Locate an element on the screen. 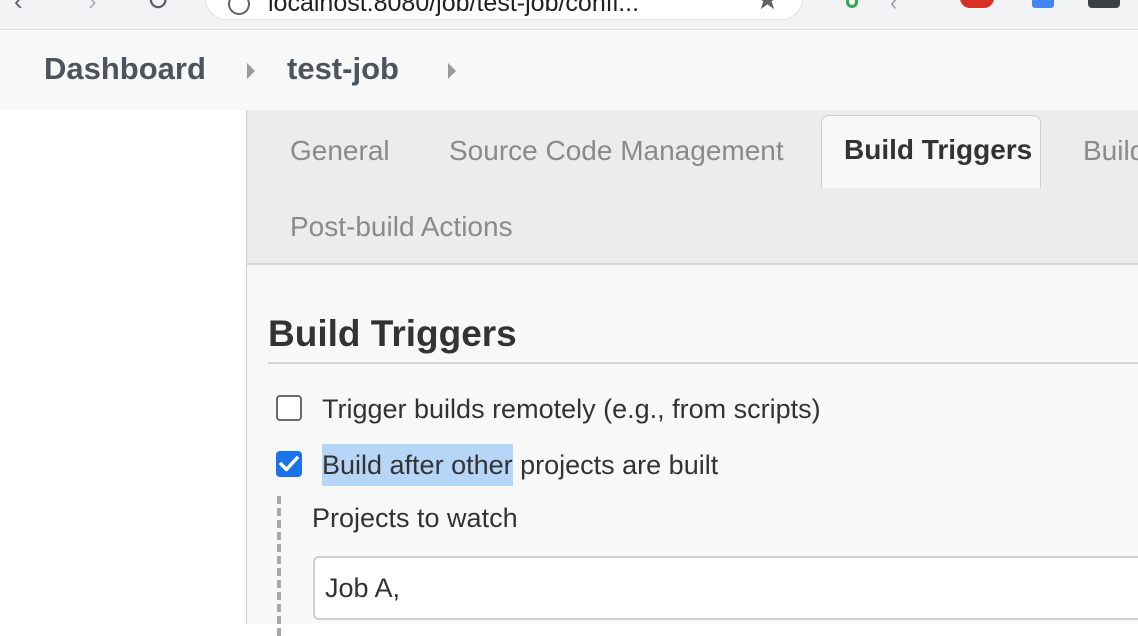 The width and height of the screenshot is (1138, 636). projects-to-watch-label: Projects to watch is located at coordinates (415, 518).